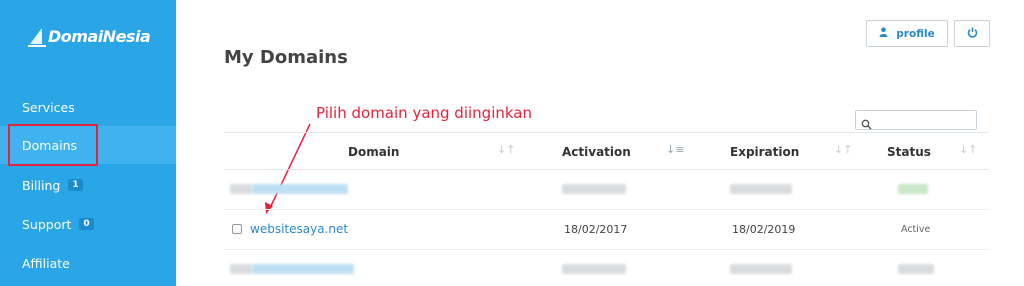 The image size is (1024, 286). What do you see at coordinates (915, 33) in the screenshot?
I see `profile-label: profile` at bounding box center [915, 33].